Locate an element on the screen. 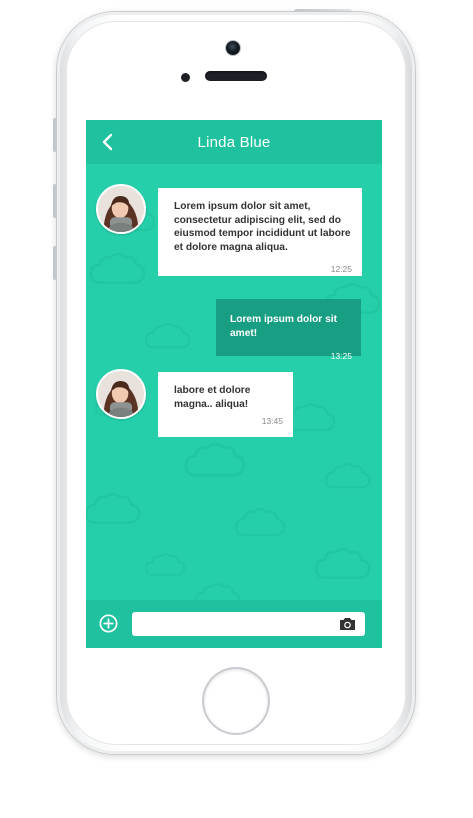 The width and height of the screenshot is (473, 818). message-time: 13:25 is located at coordinates (341, 356).